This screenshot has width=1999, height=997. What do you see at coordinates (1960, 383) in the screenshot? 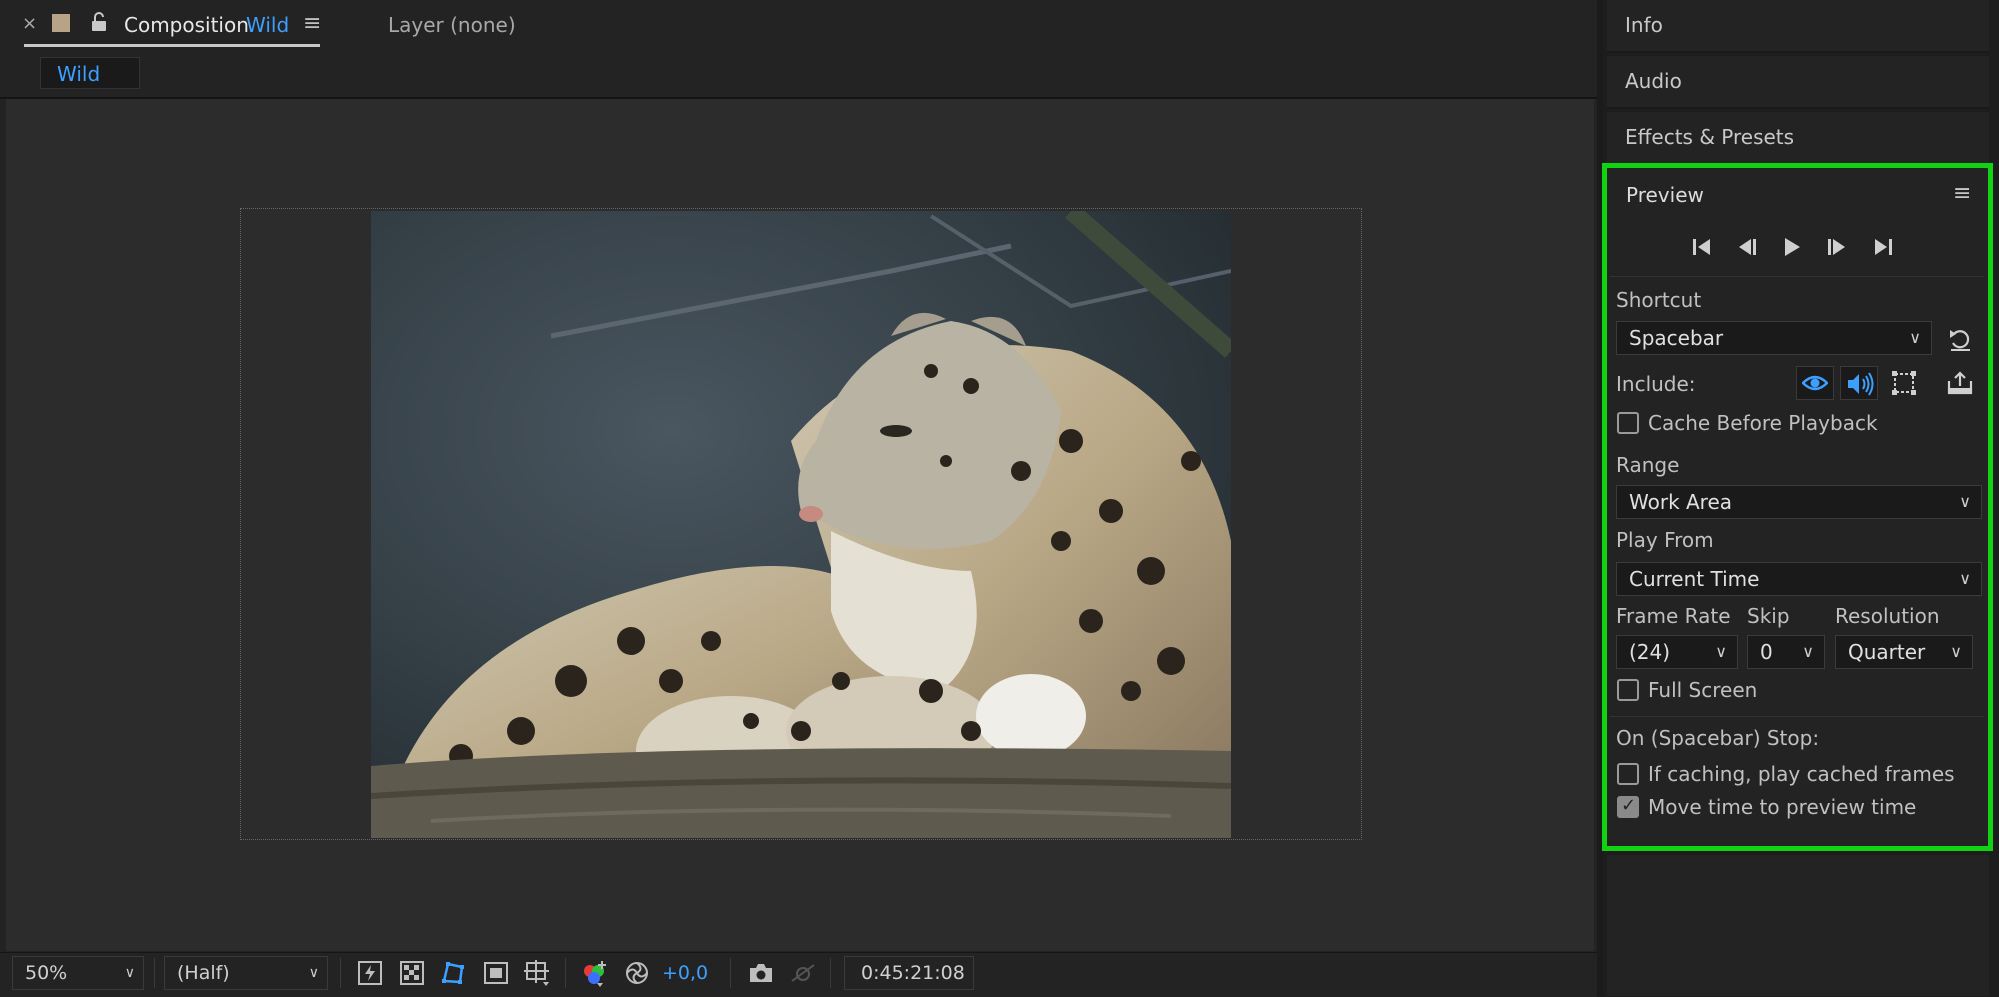
I see `export-icon` at bounding box center [1960, 383].